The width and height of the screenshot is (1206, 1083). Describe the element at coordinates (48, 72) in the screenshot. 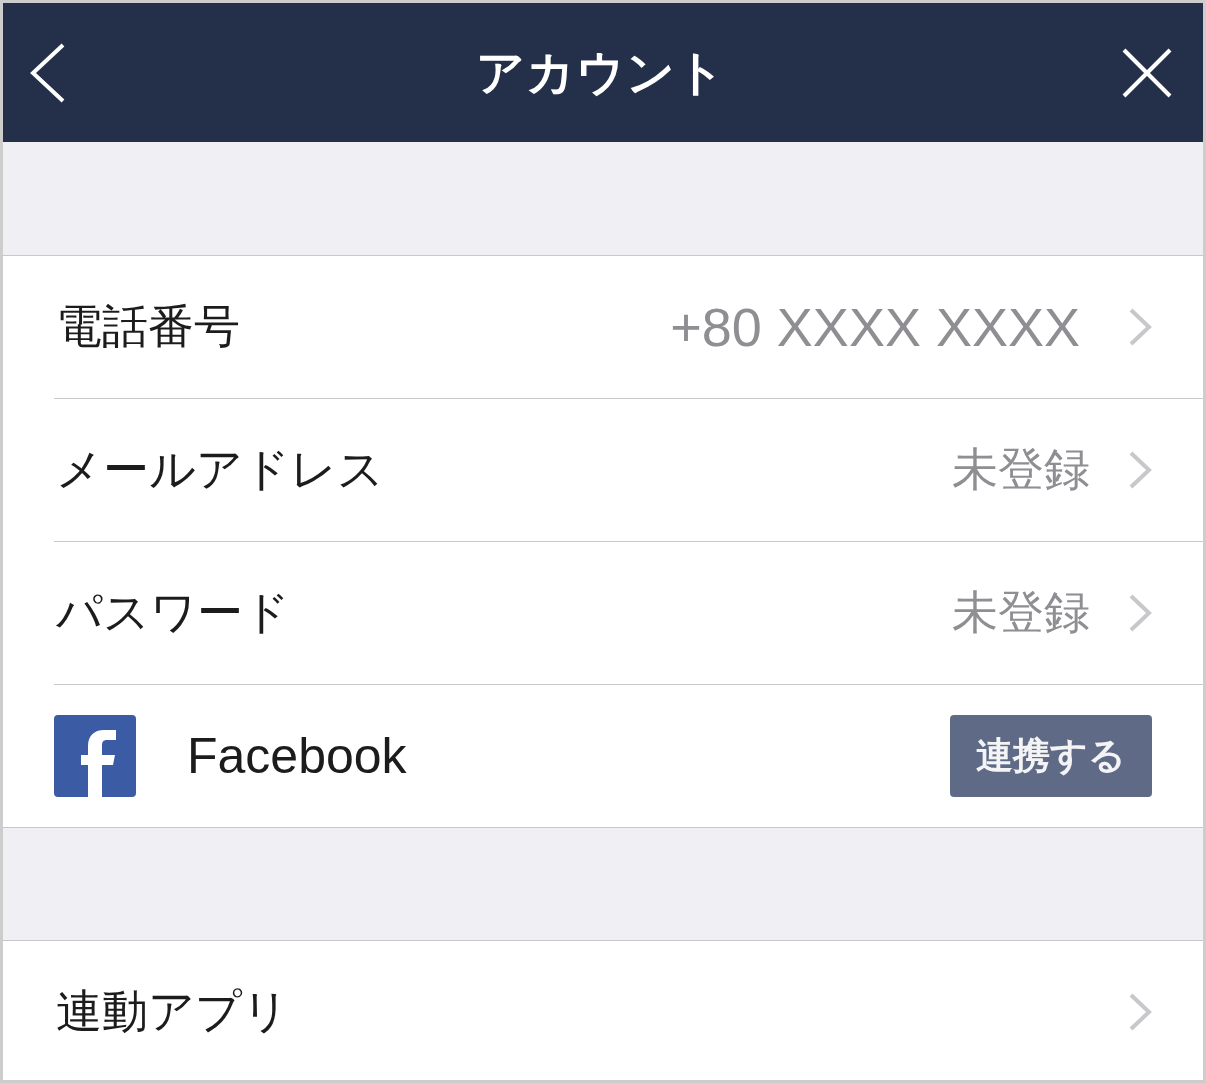

I see `back-icon` at that location.